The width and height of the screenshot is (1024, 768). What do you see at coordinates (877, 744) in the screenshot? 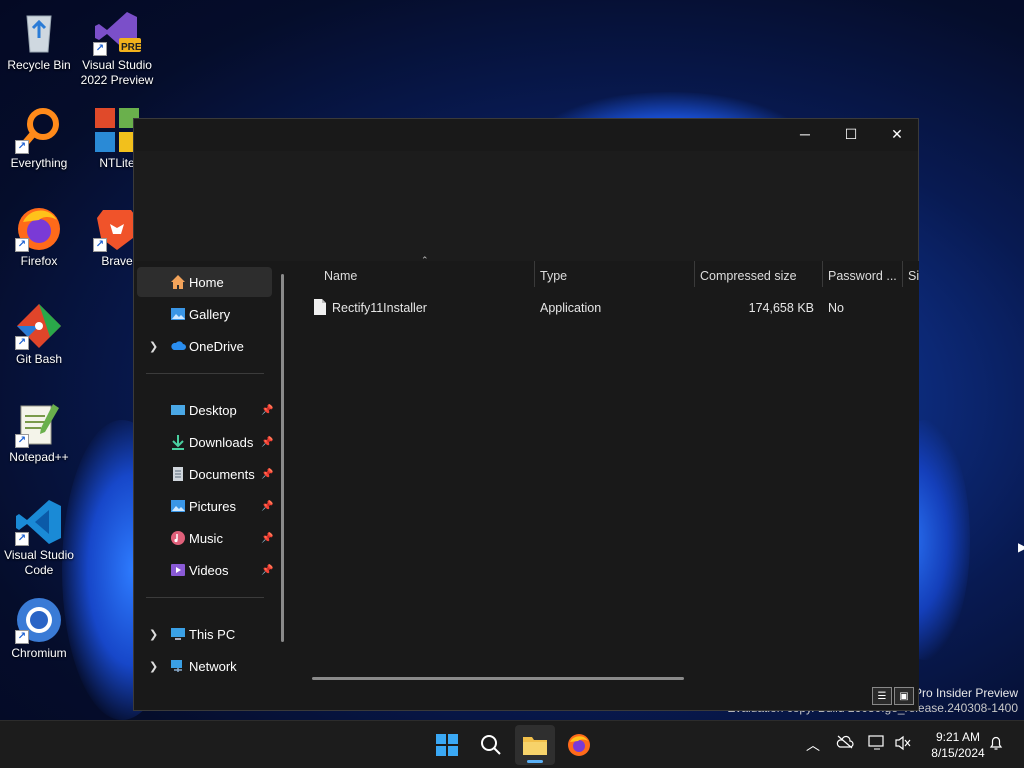
I see `network-status-icon` at bounding box center [877, 744].